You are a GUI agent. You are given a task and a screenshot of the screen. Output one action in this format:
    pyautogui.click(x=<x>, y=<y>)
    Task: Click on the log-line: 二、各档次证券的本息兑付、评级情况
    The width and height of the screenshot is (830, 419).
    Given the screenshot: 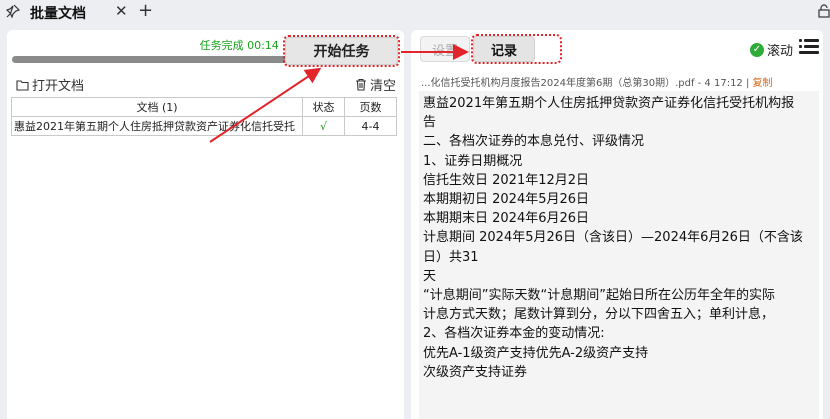 What is the action you would take?
    pyautogui.click(x=534, y=142)
    